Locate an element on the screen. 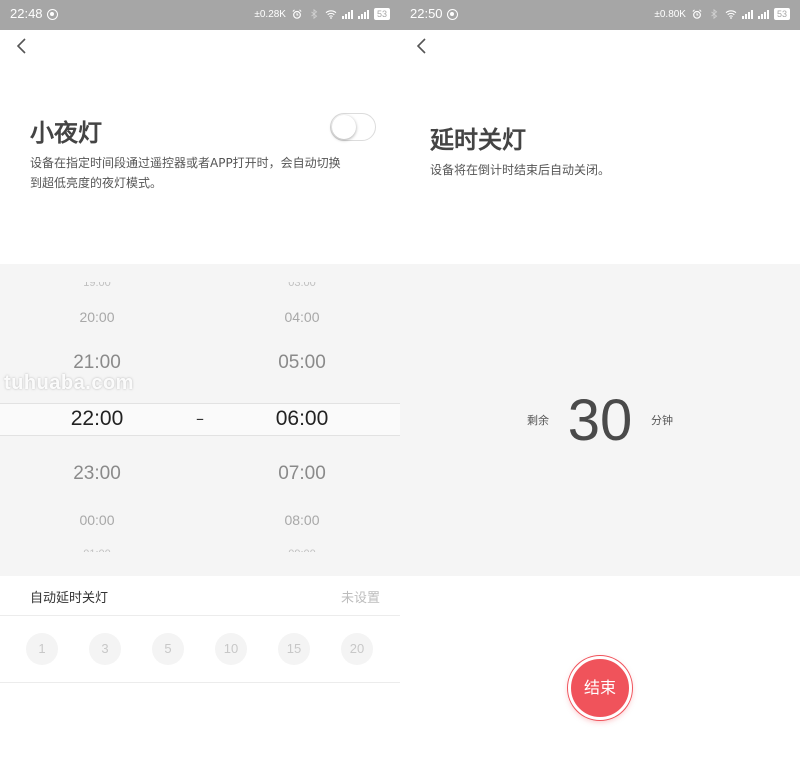 This screenshot has height=770, width=800. delay-option-15: 15 is located at coordinates (294, 649).